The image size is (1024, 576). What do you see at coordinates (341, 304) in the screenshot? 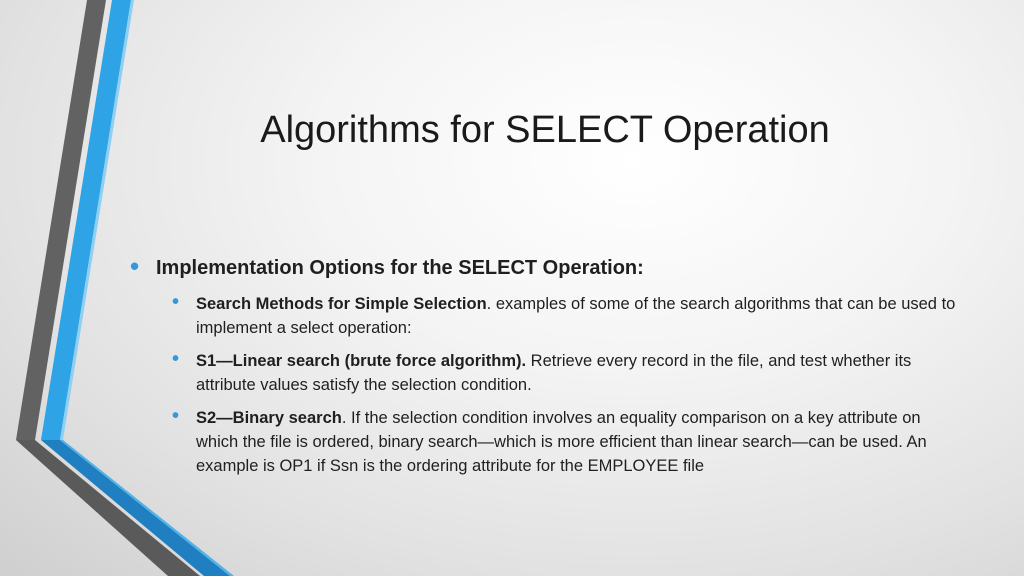
I see `sub-bullet-bold: Search Methods for Simple Selection` at bounding box center [341, 304].